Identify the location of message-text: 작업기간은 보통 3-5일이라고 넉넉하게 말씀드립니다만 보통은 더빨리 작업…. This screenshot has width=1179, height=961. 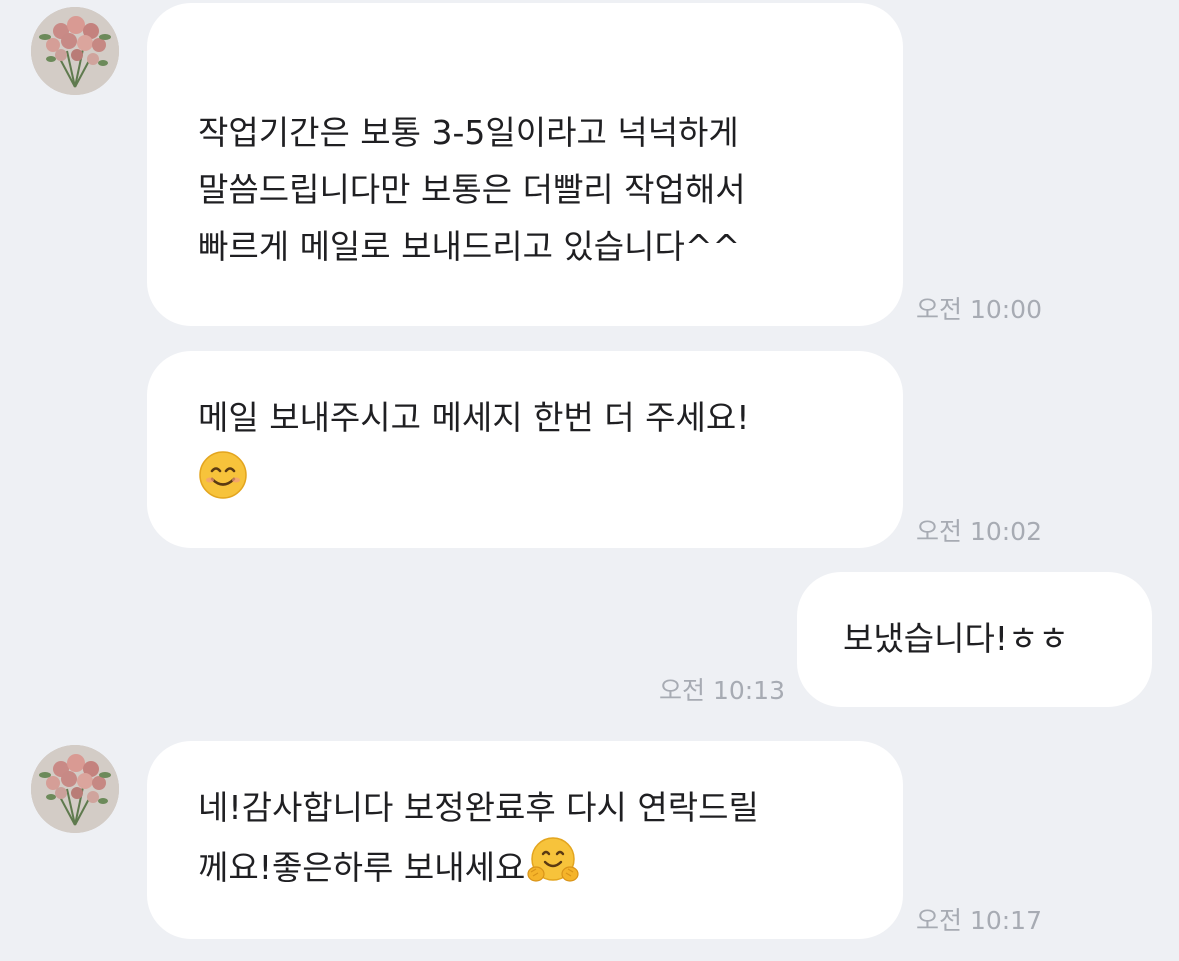
(472, 189).